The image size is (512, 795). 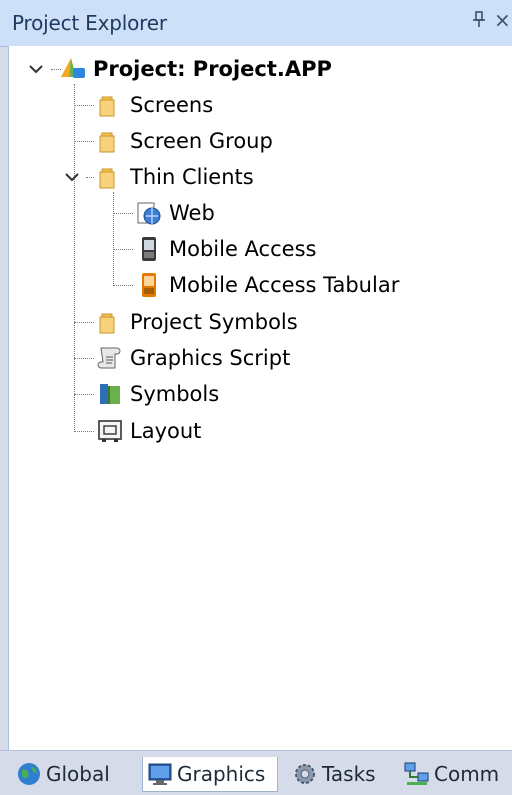 I want to click on tab-label: Comm, so click(x=467, y=774).